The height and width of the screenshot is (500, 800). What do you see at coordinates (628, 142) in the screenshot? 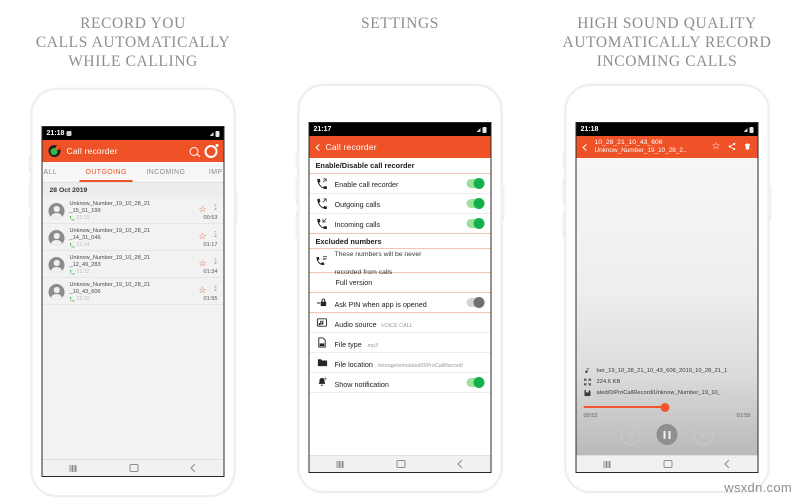
I see `player-title-line1: 10_28_21_10_43_606` at bounding box center [628, 142].